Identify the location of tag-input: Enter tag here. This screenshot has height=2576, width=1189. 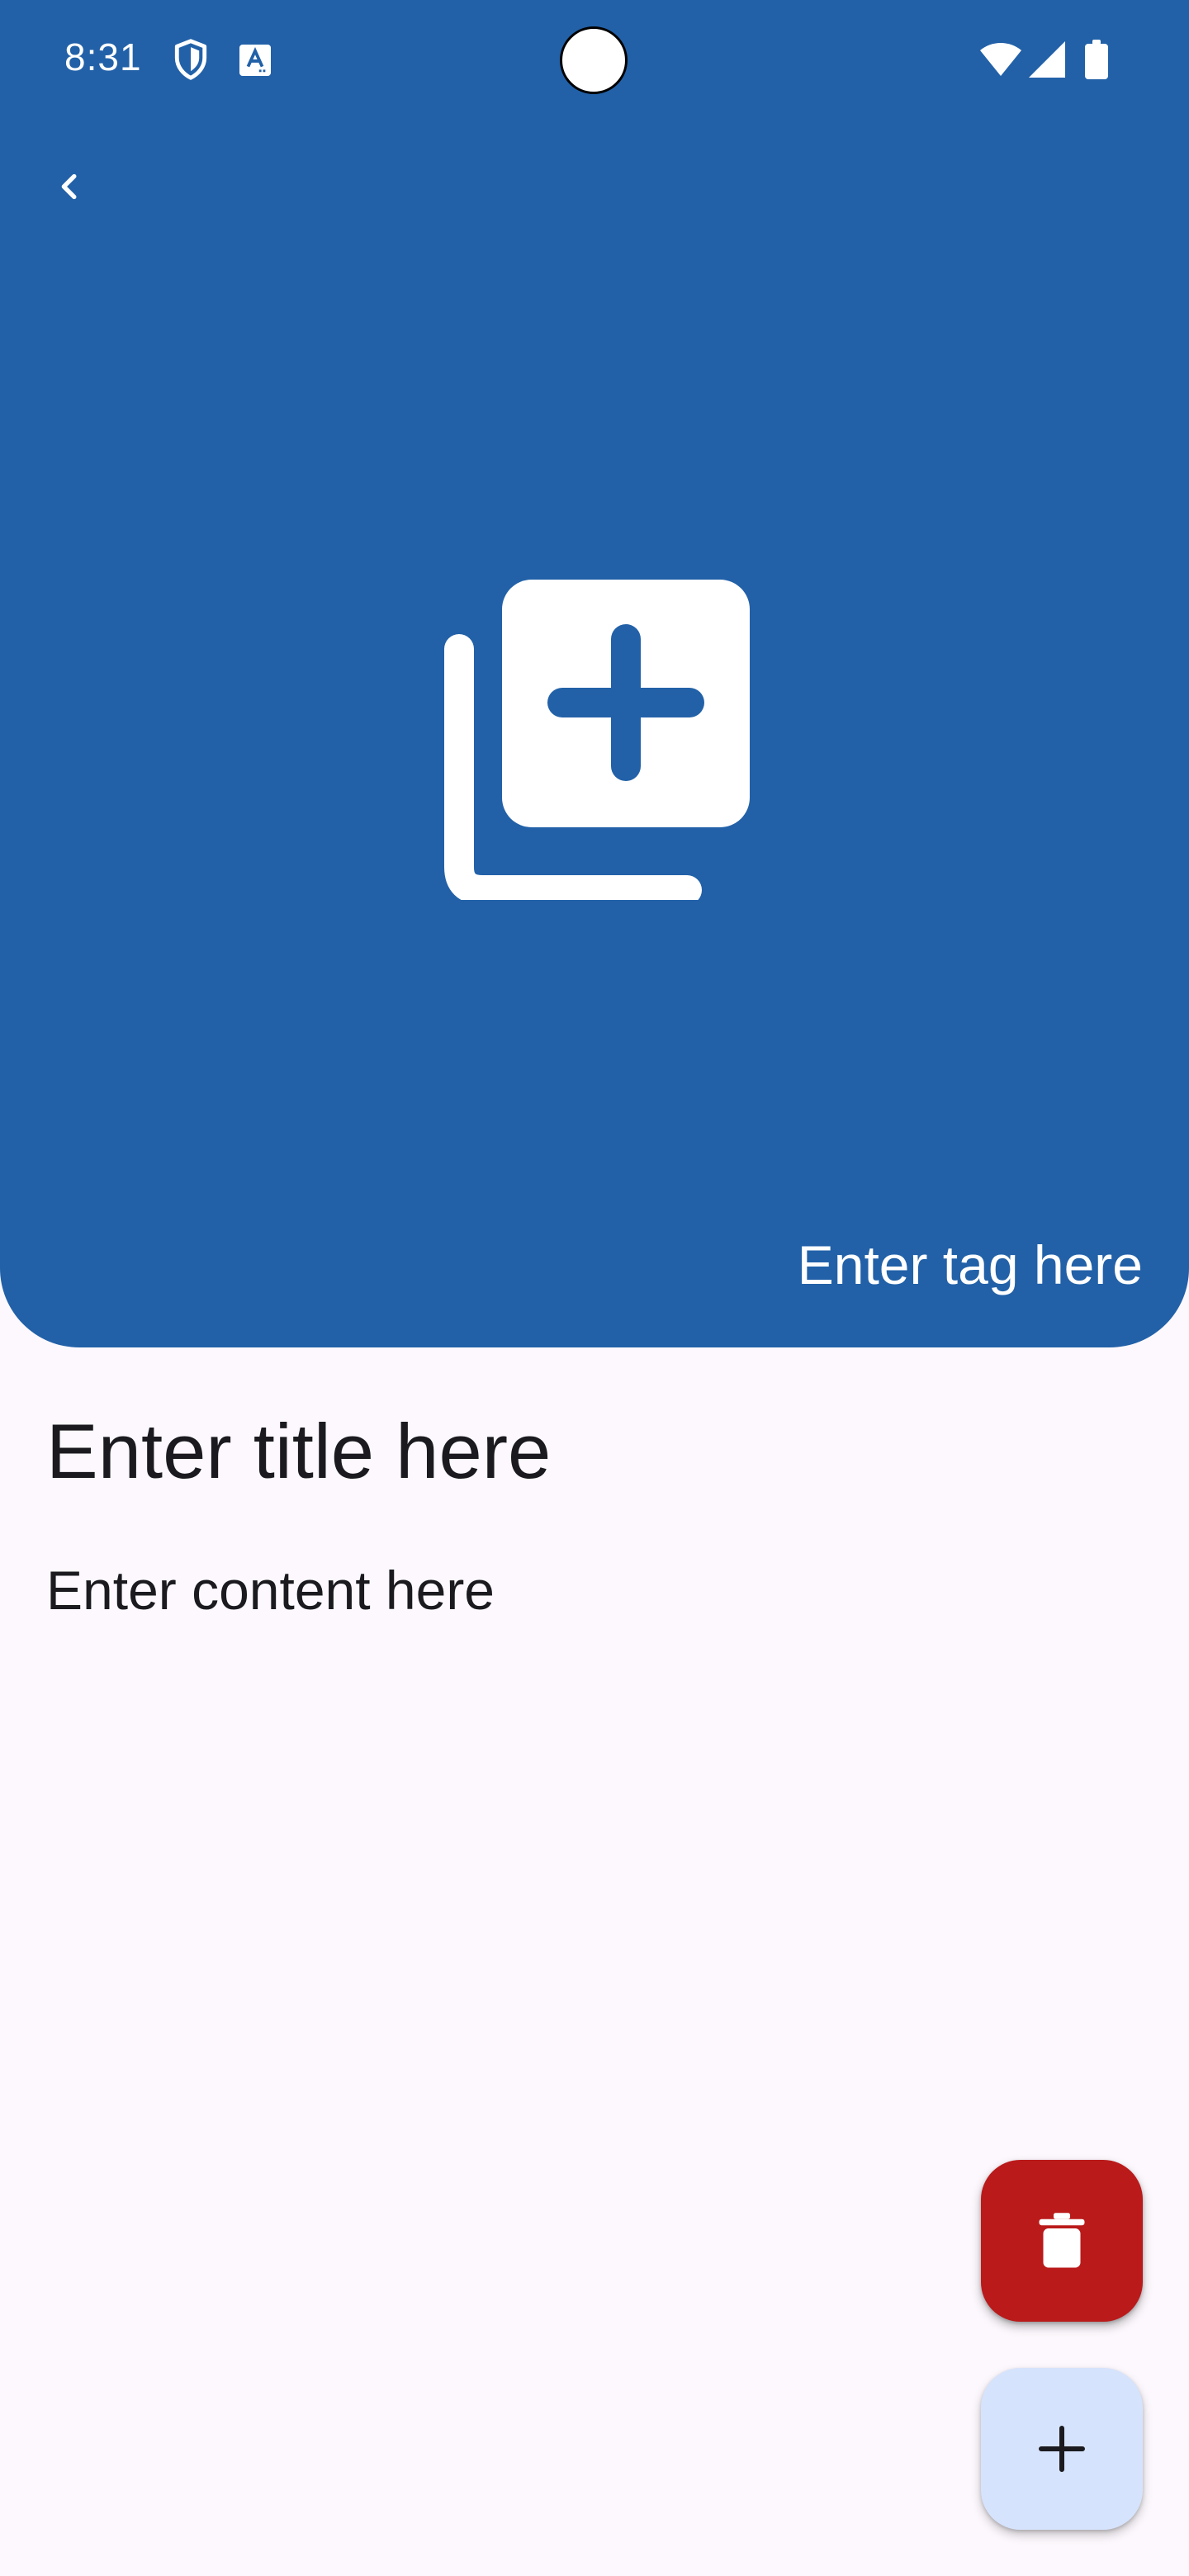
(970, 1265).